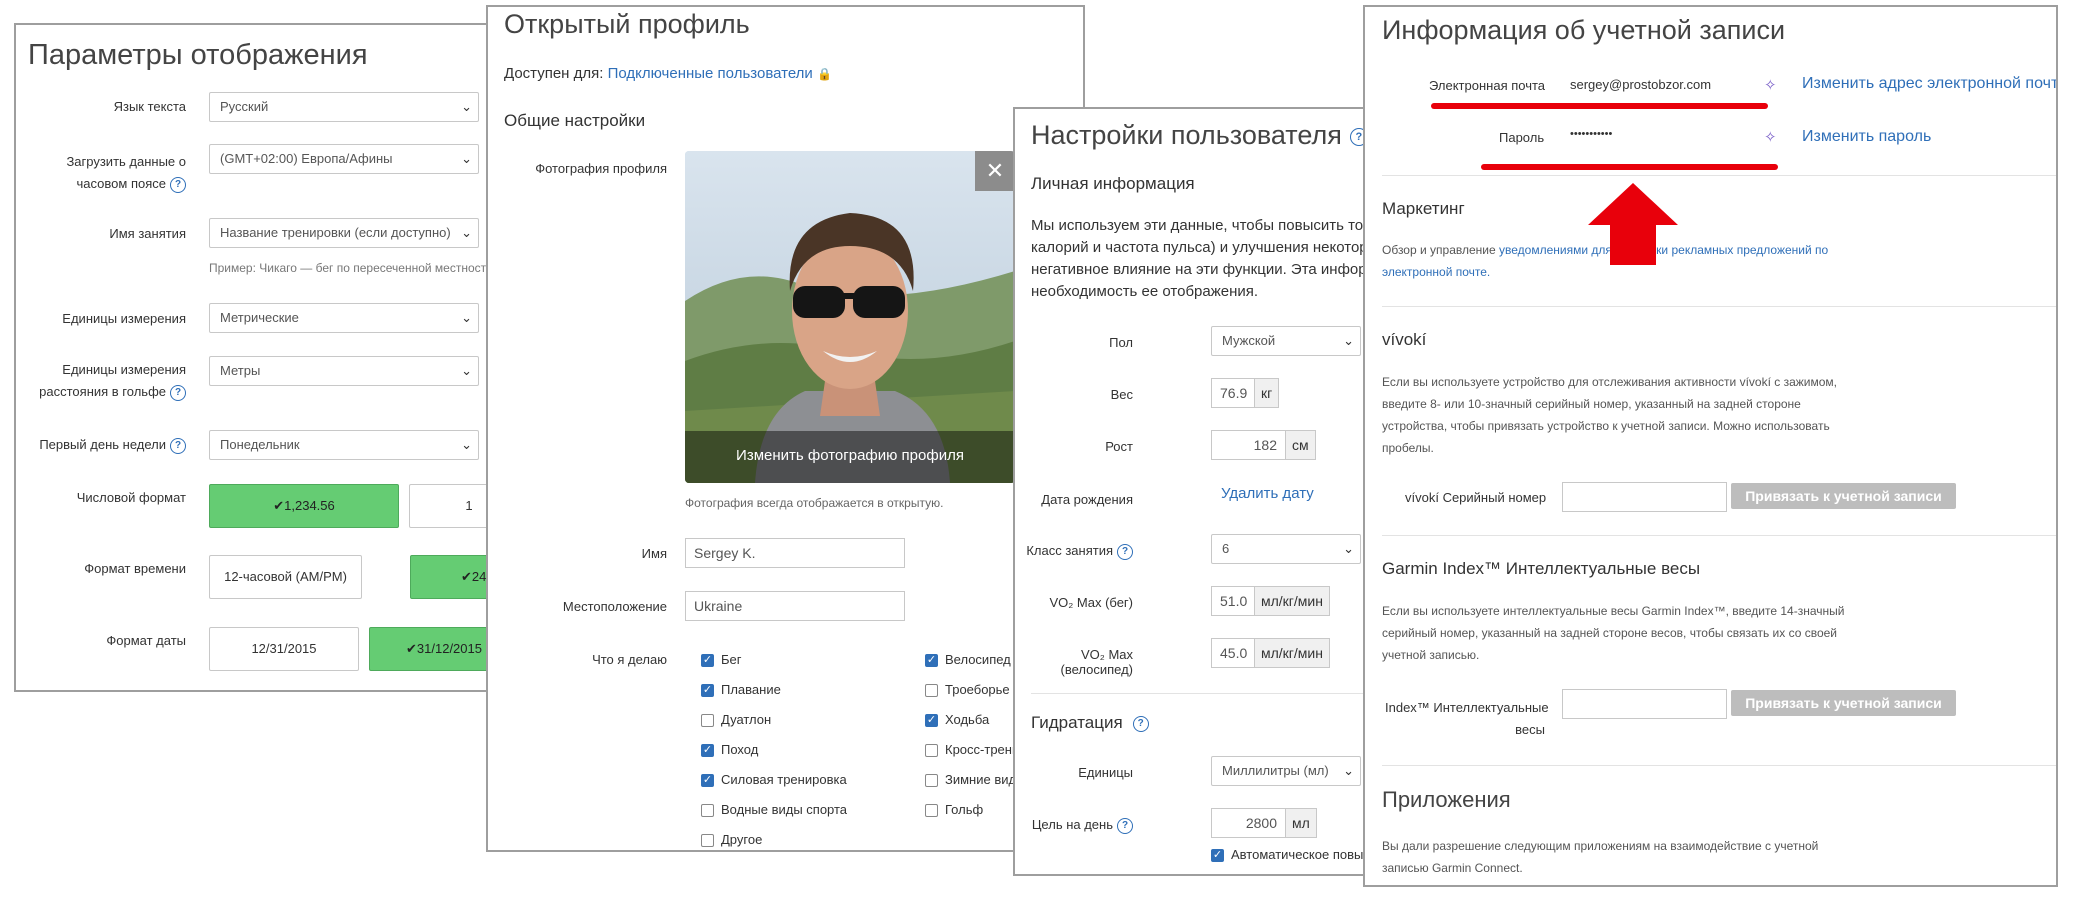  What do you see at coordinates (344, 159) in the screenshot?
I see `timezone-select: (GMT+02:00) Европа/Афины ⌄` at bounding box center [344, 159].